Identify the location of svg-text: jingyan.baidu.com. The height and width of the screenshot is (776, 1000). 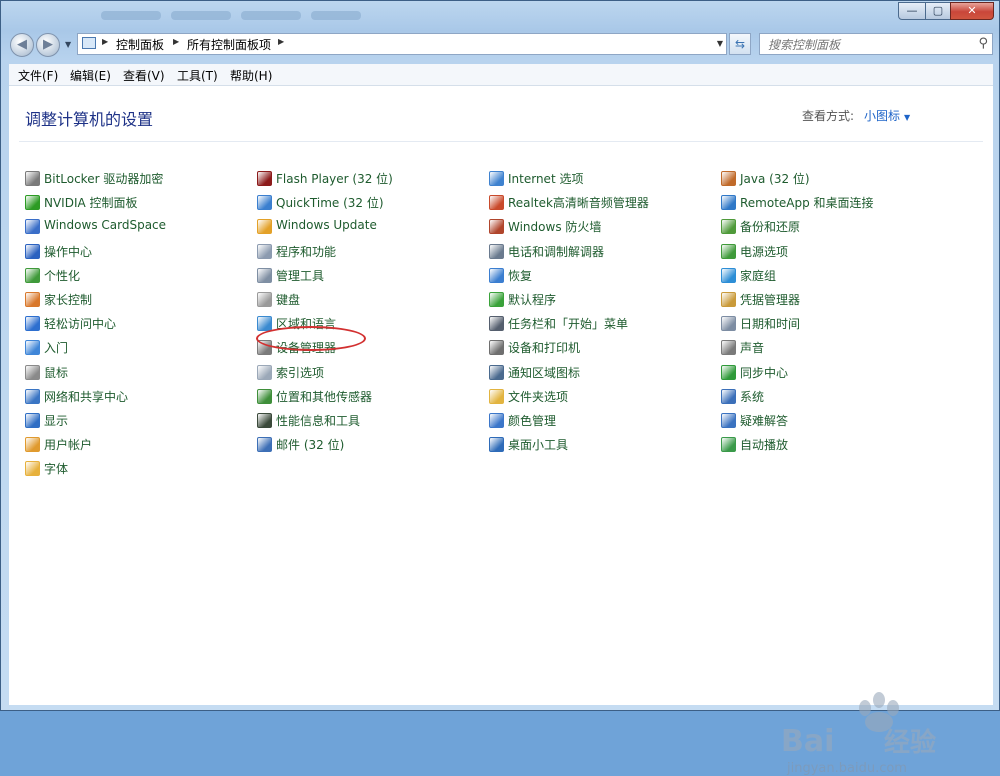
(846, 768).